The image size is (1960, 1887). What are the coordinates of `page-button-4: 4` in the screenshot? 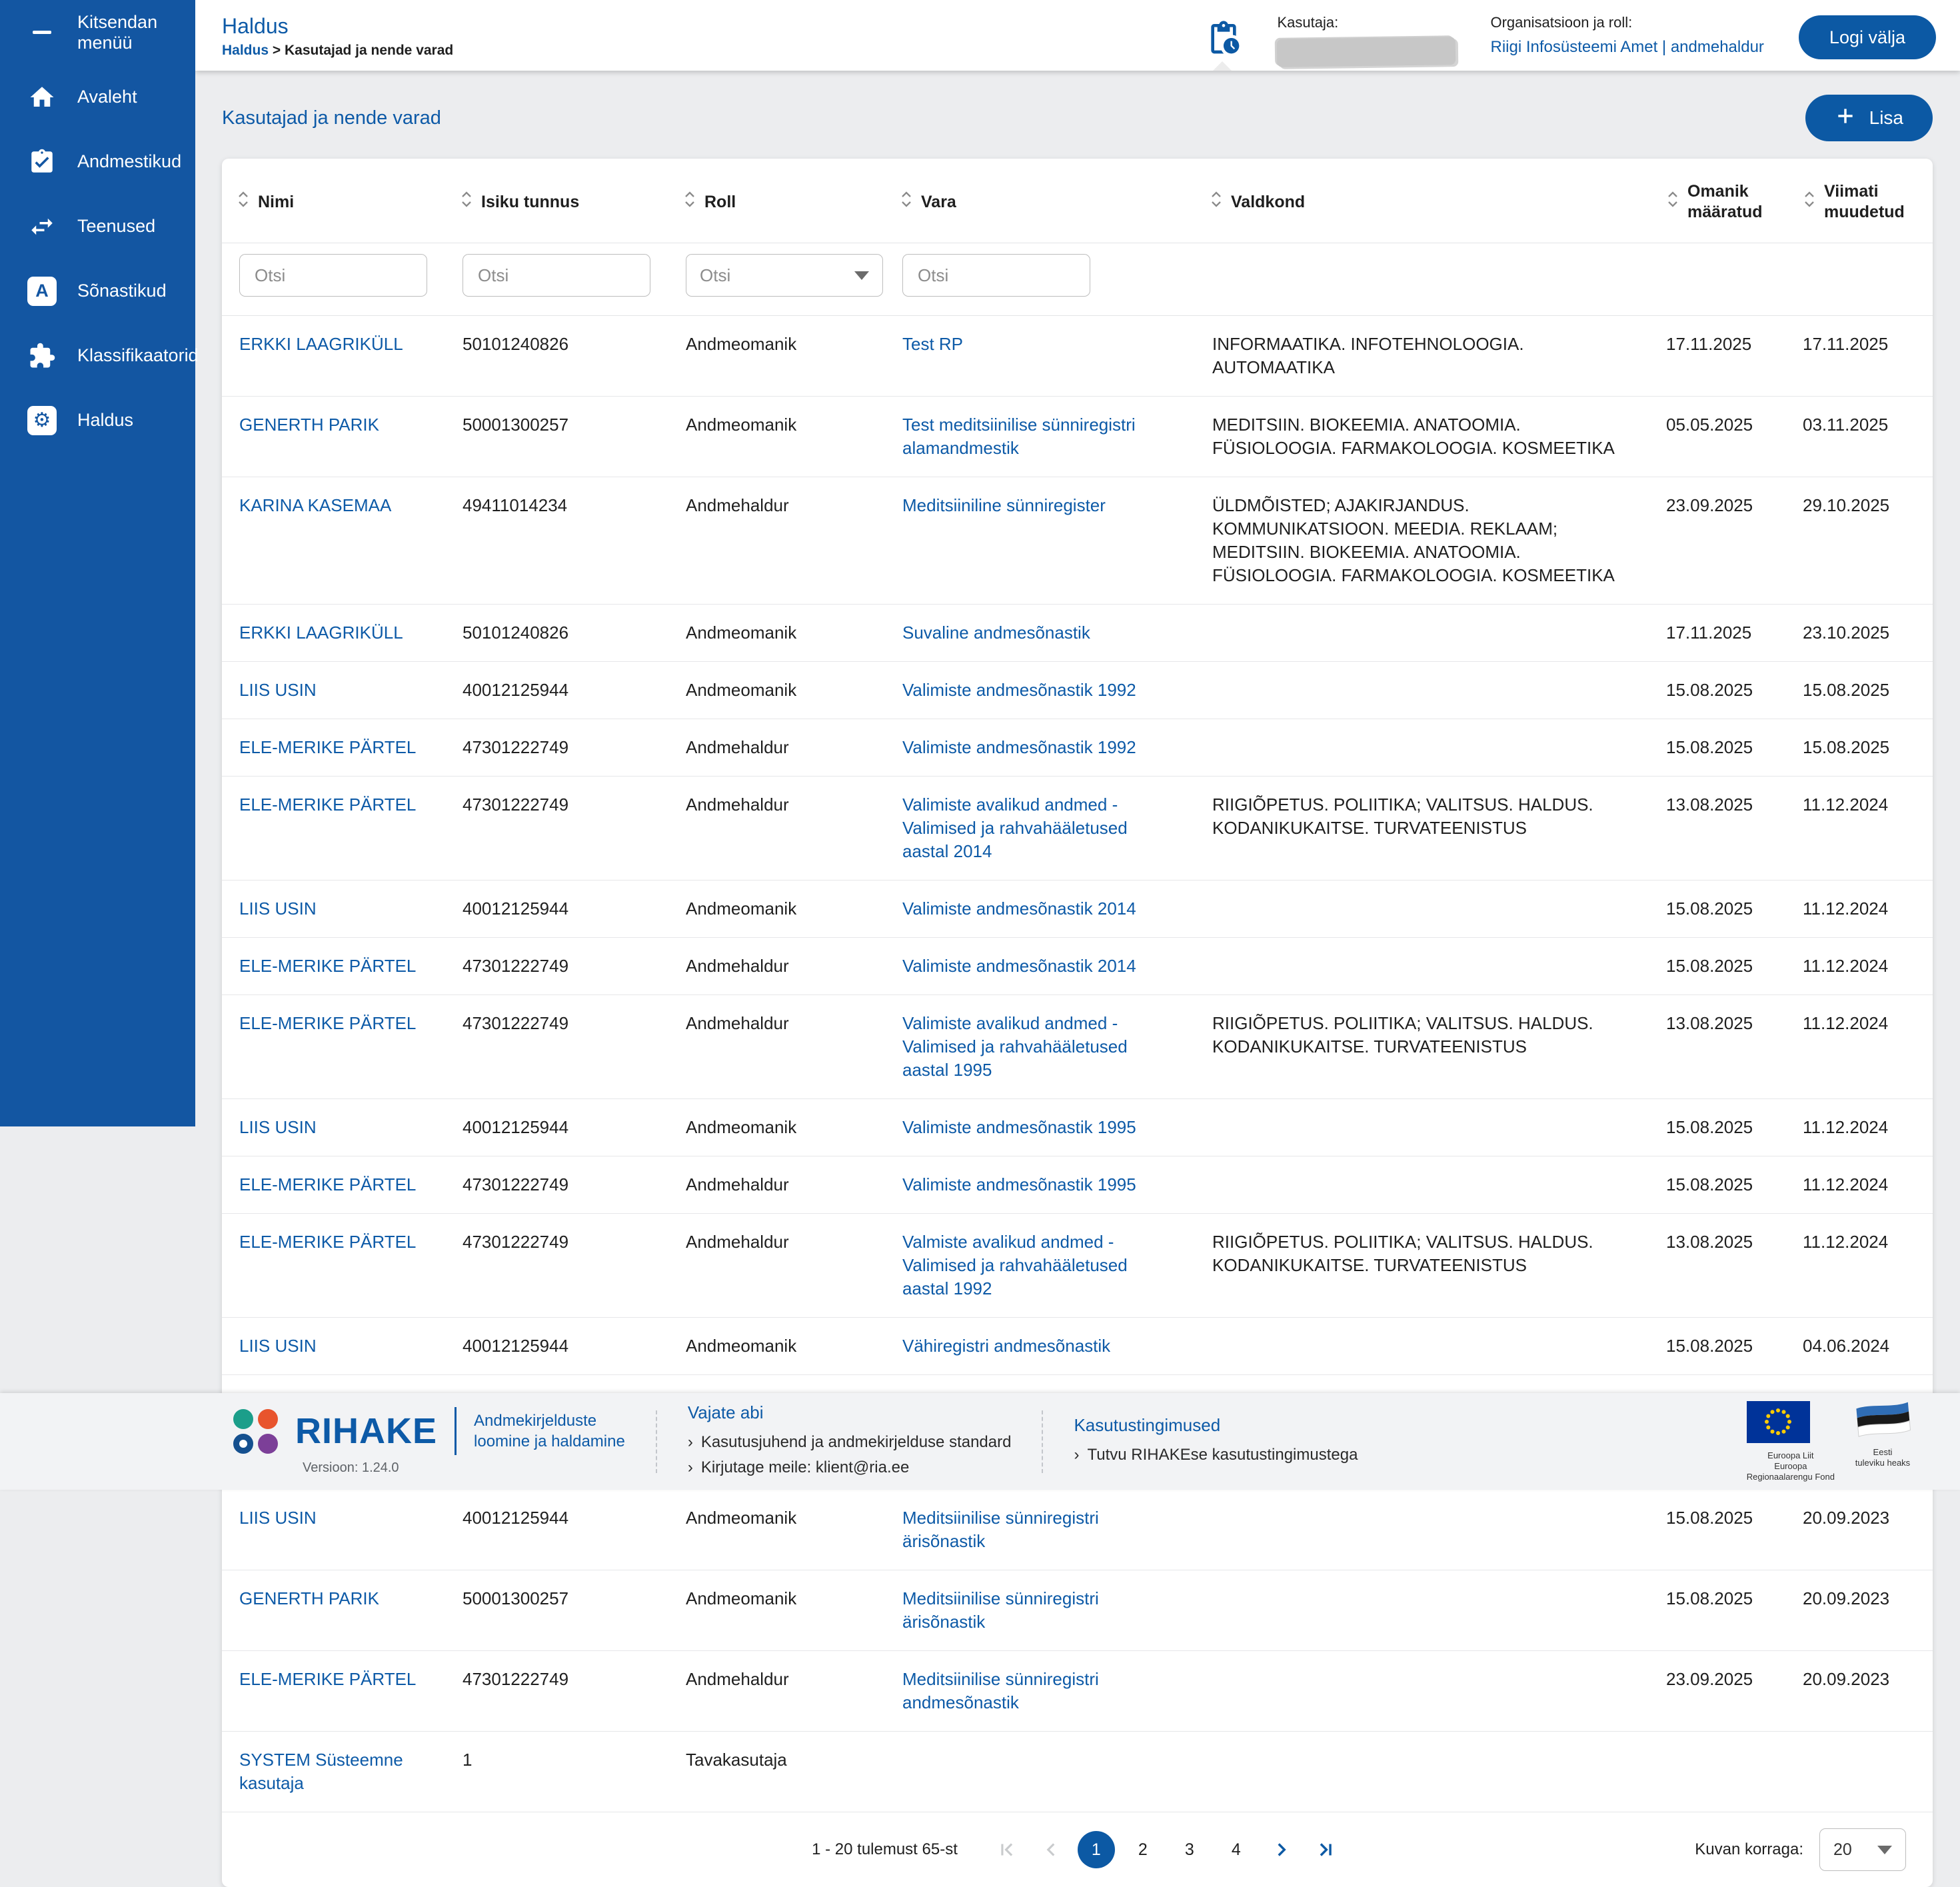 It's located at (1237, 1849).